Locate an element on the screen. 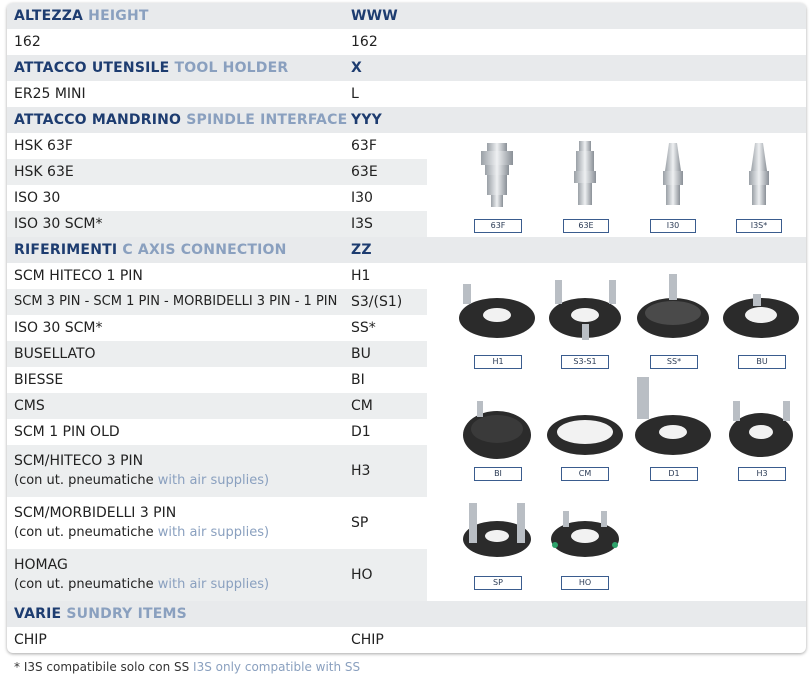 This screenshot has height=680, width=810. hsk-63e-icon is located at coordinates (585, 173).